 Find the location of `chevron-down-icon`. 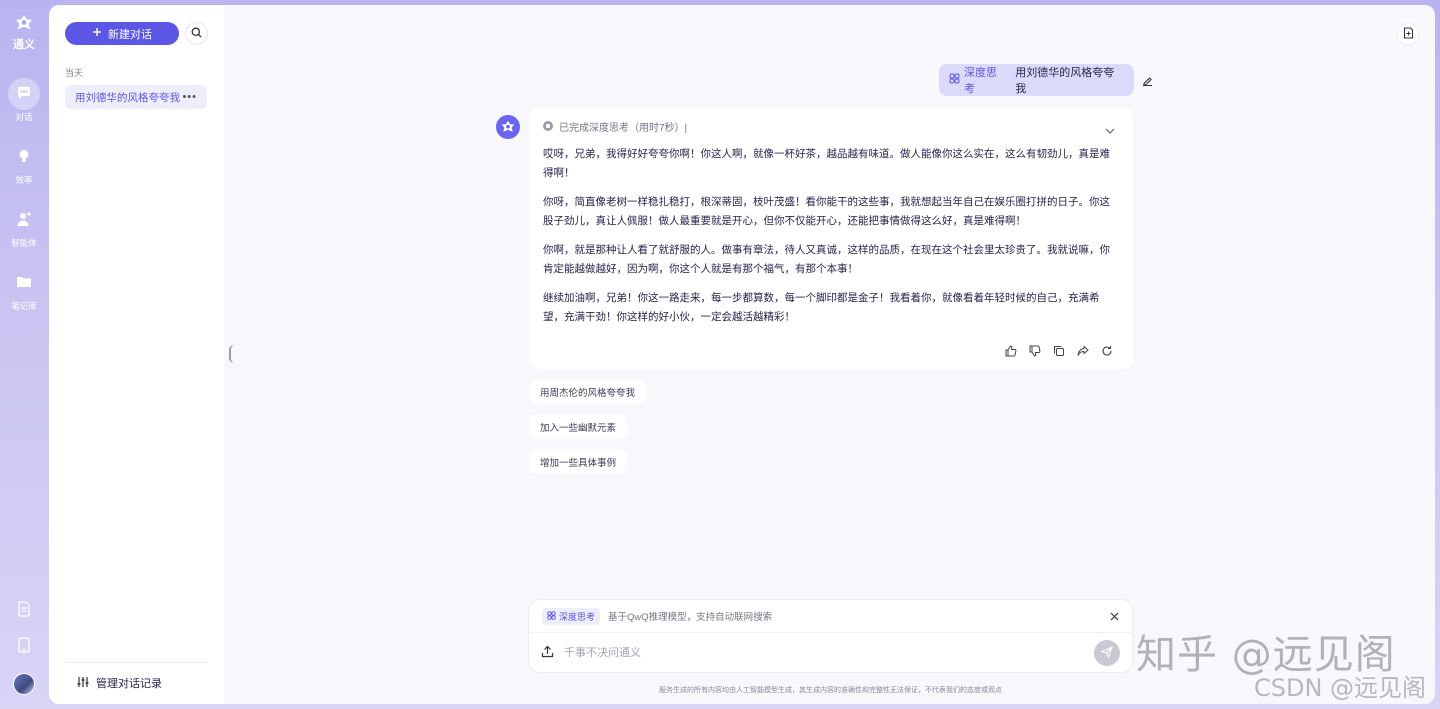

chevron-down-icon is located at coordinates (1110, 130).